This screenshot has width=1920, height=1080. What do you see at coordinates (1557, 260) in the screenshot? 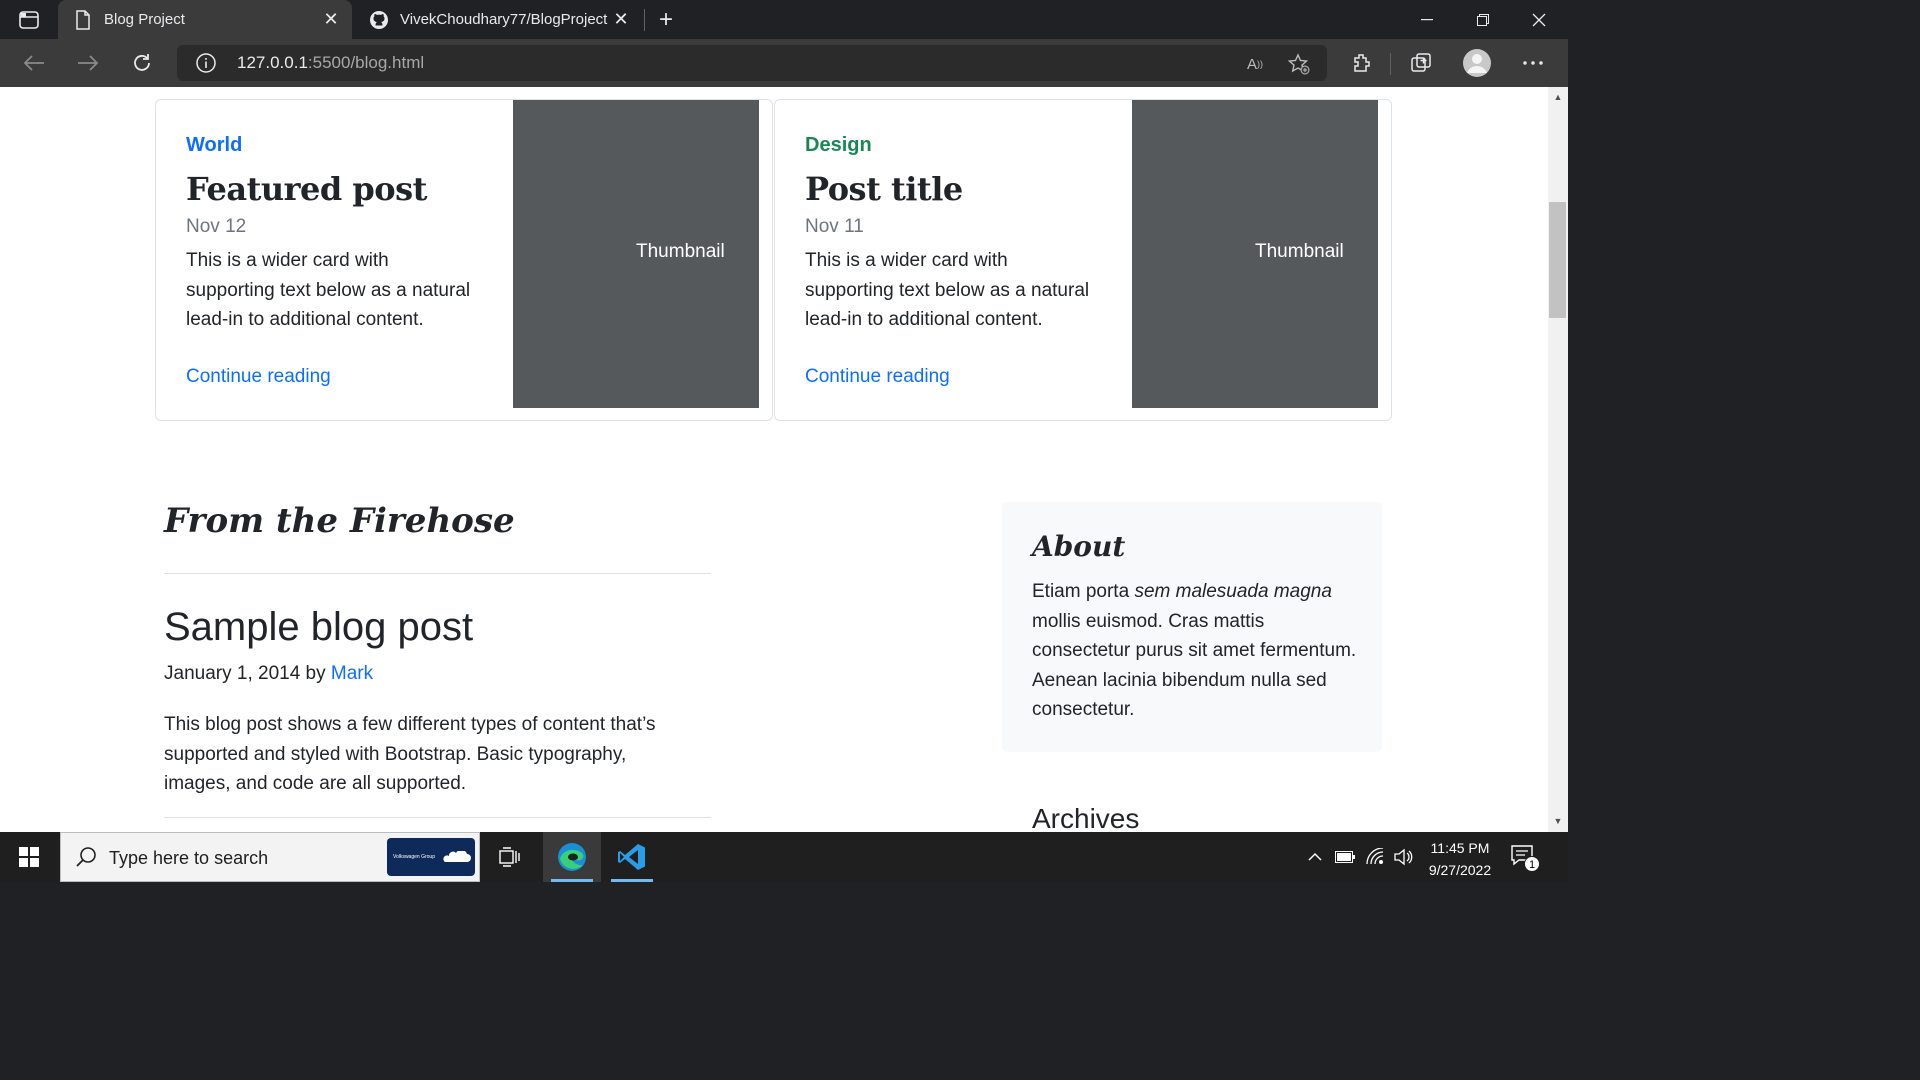
I see `scrollbar-thumb` at bounding box center [1557, 260].